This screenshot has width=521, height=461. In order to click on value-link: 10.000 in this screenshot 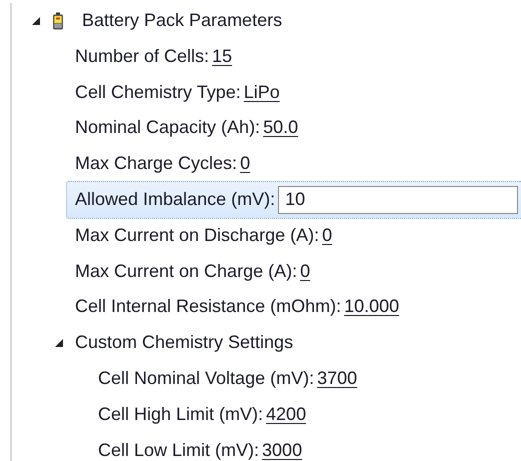, I will do `click(372, 307)`.